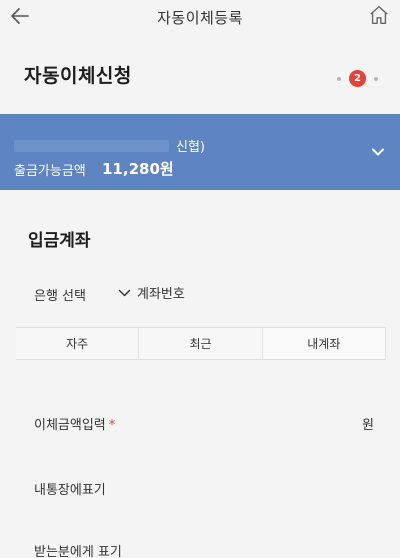  Describe the element at coordinates (78, 75) in the screenshot. I see `page-title: 자동이체신청` at that location.